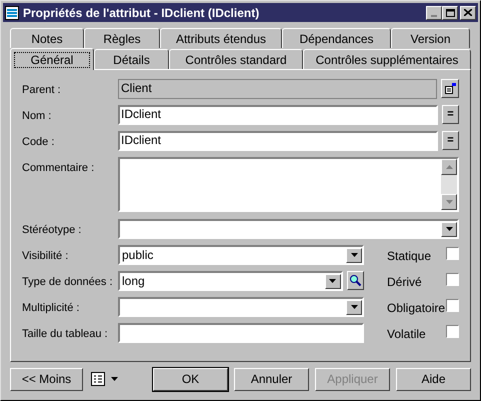 This screenshot has height=401, width=481. What do you see at coordinates (221, 38) in the screenshot?
I see `tab: Attributs étendus` at bounding box center [221, 38].